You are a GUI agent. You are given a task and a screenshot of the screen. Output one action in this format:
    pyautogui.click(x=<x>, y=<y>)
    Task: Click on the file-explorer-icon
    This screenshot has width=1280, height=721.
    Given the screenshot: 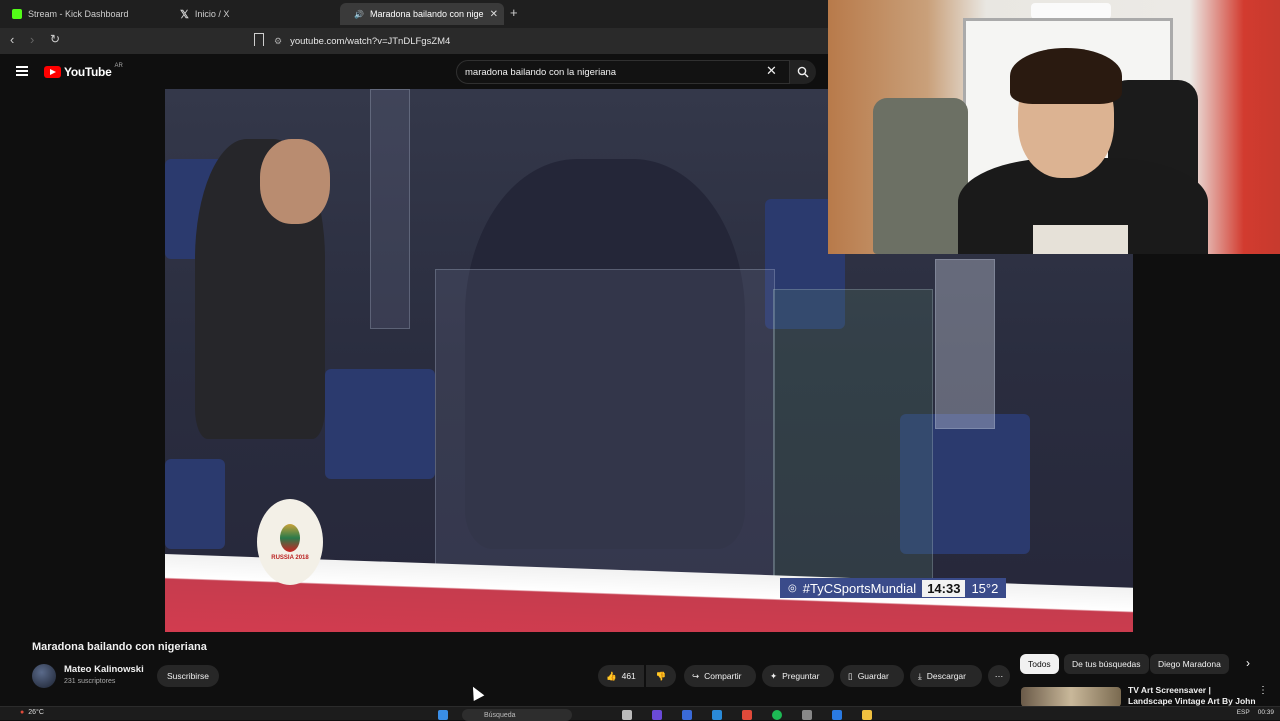 What is the action you would take?
    pyautogui.click(x=867, y=715)
    